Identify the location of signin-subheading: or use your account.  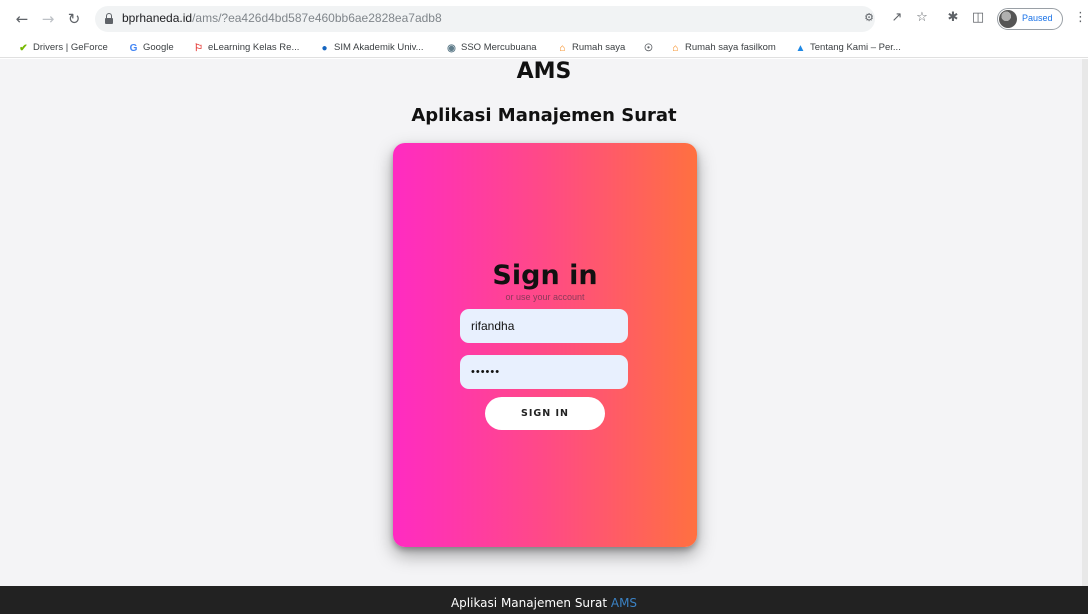
(545, 297).